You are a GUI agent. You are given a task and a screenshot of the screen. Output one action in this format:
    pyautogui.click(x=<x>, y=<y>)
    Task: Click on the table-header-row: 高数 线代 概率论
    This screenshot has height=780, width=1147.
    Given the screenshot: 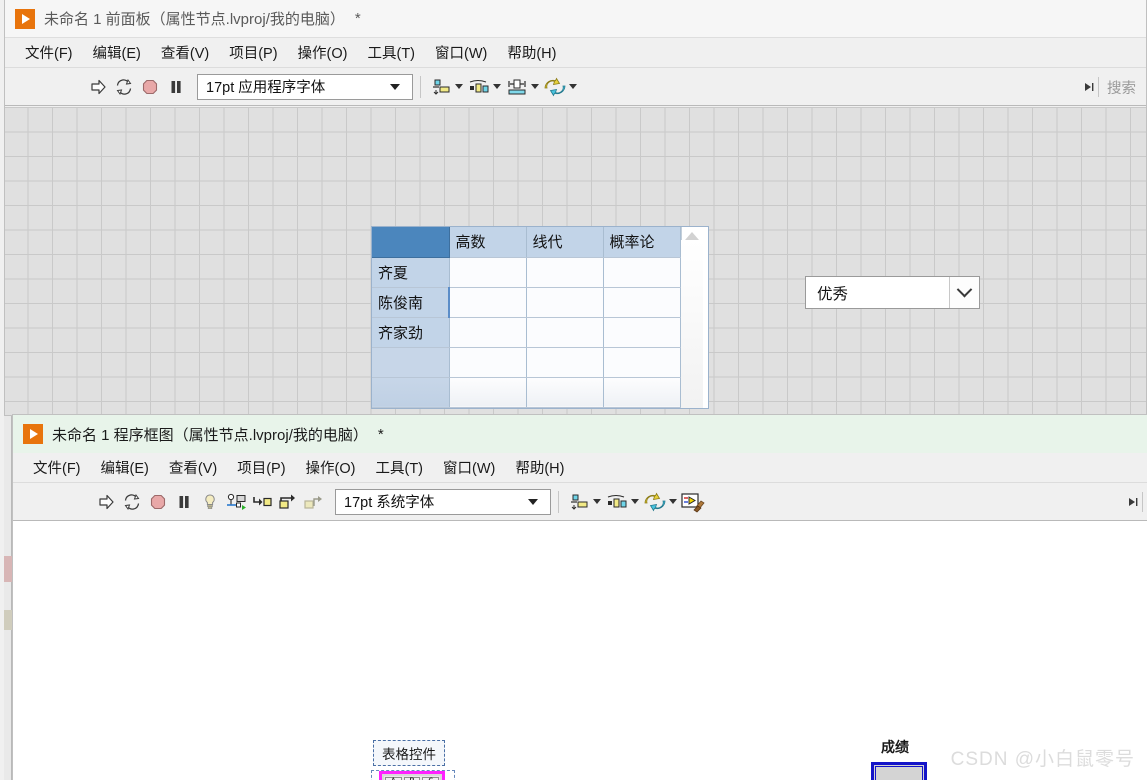 What is the action you would take?
    pyautogui.click(x=526, y=242)
    